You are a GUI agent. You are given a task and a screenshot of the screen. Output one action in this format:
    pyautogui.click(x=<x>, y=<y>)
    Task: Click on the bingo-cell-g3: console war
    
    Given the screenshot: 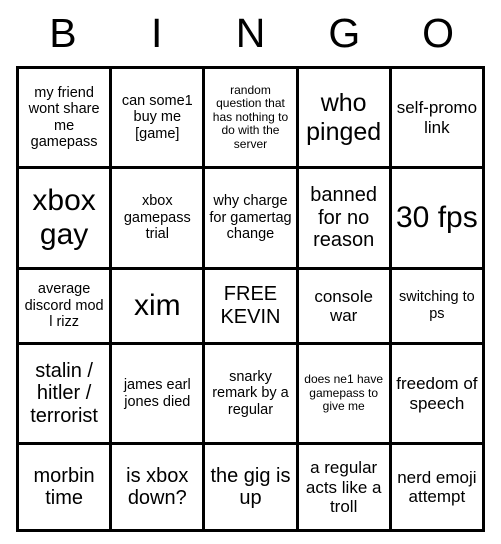 What is the action you would take?
    pyautogui.click(x=343, y=305)
    